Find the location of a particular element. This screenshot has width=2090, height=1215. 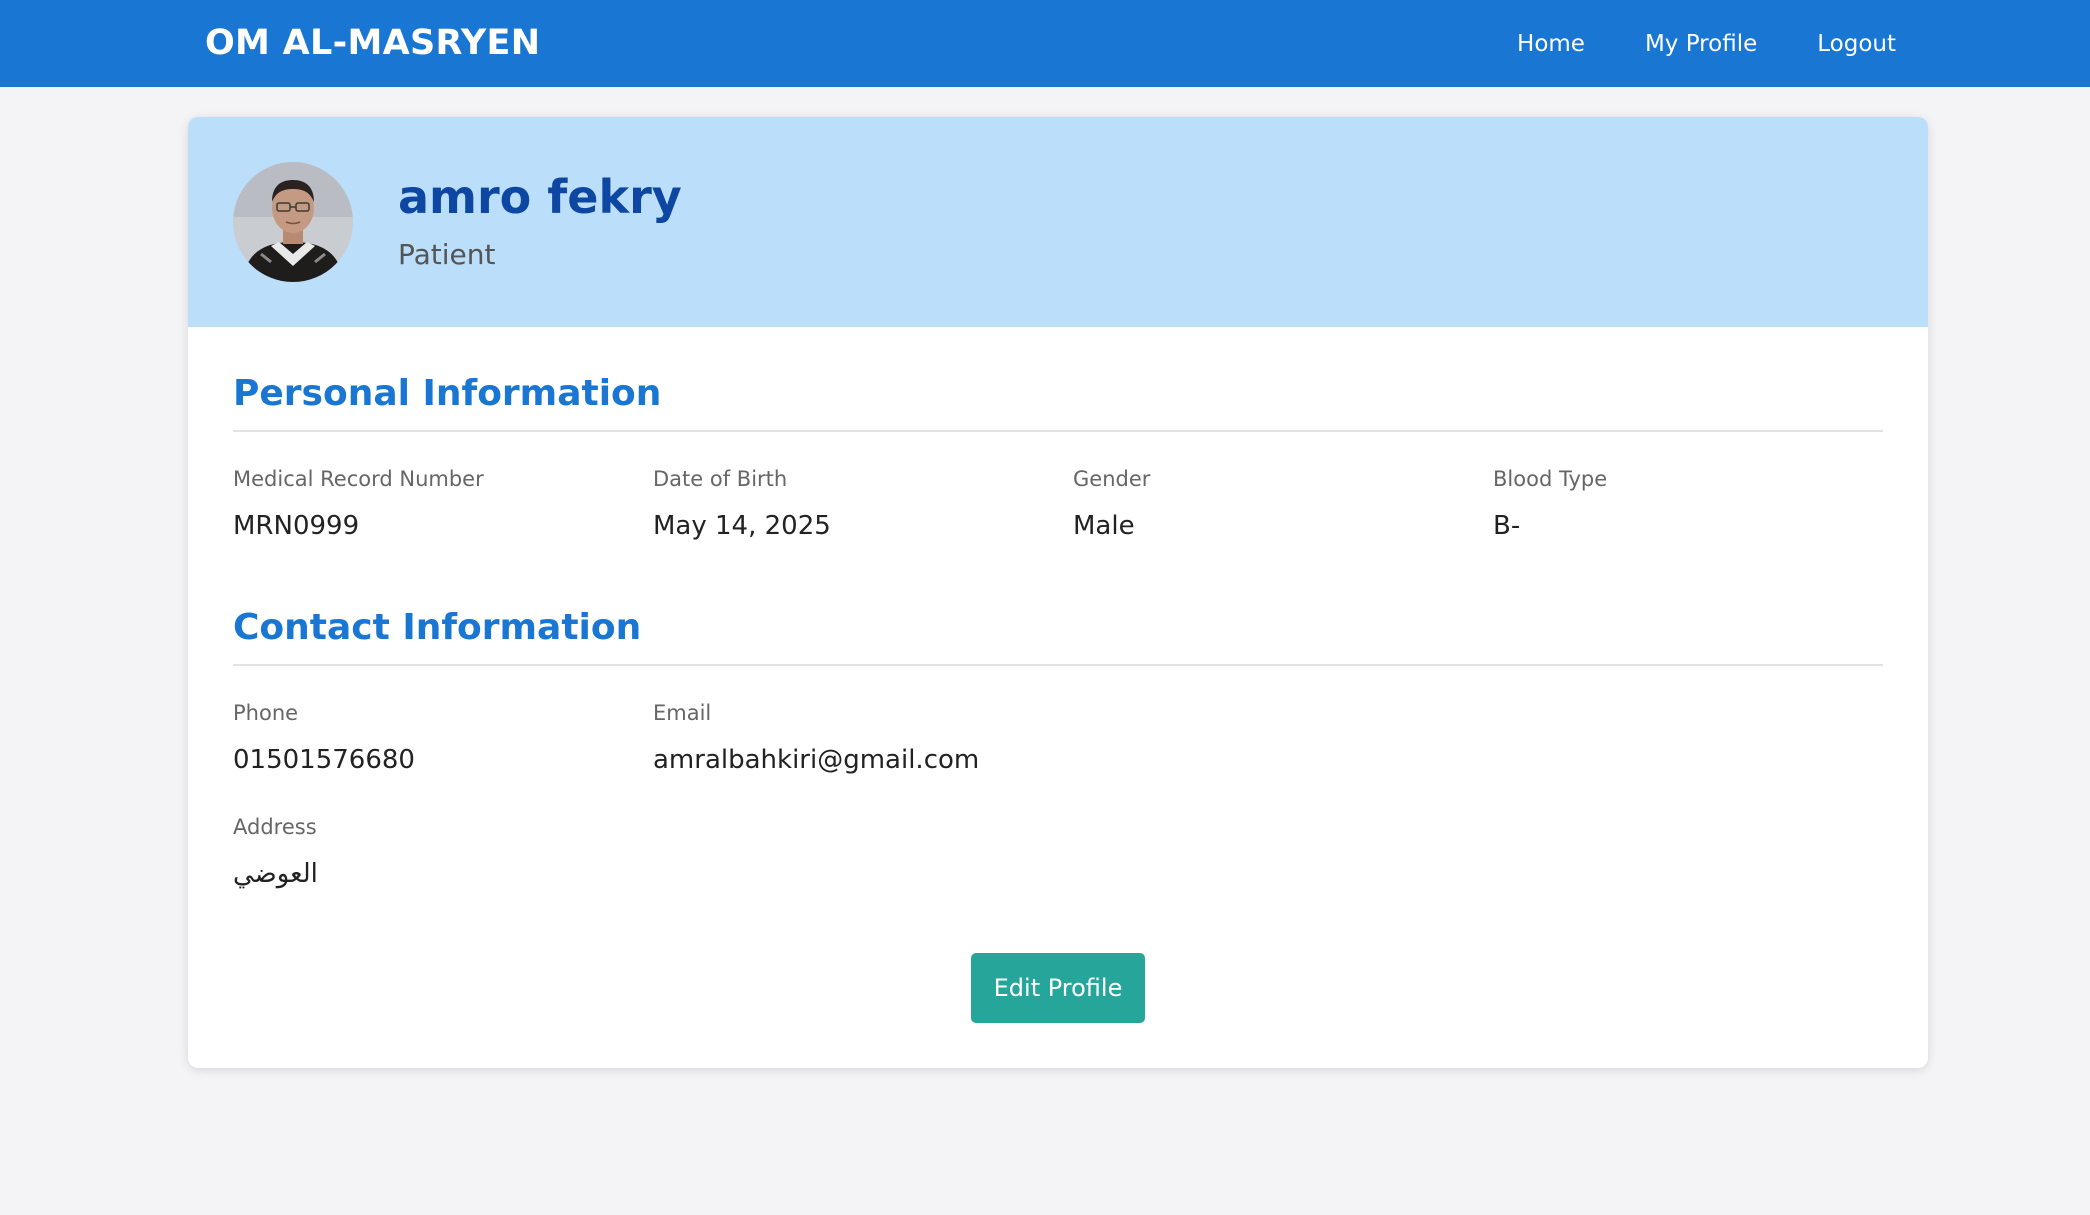

nav-links: Home My Profile Logout is located at coordinates (1706, 43).